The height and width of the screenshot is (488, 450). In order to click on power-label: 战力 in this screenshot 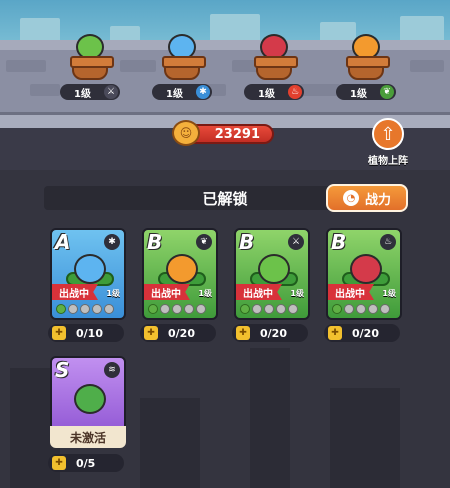, I will do `click(377, 200)`.